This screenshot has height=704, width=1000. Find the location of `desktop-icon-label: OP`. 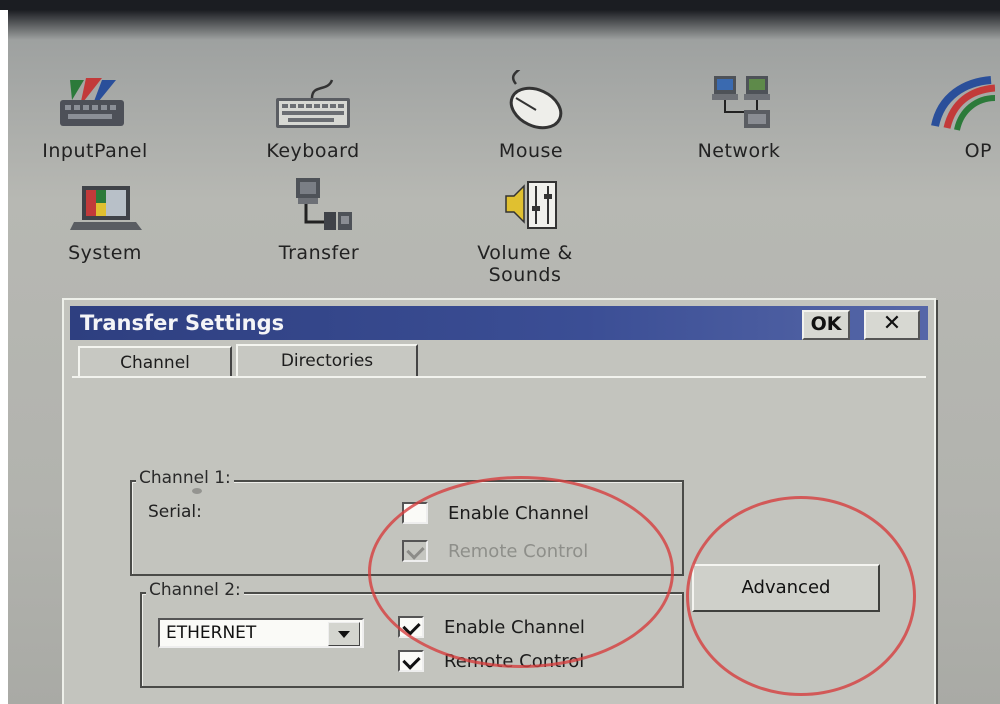

desktop-icon-label: OP is located at coordinates (978, 151).